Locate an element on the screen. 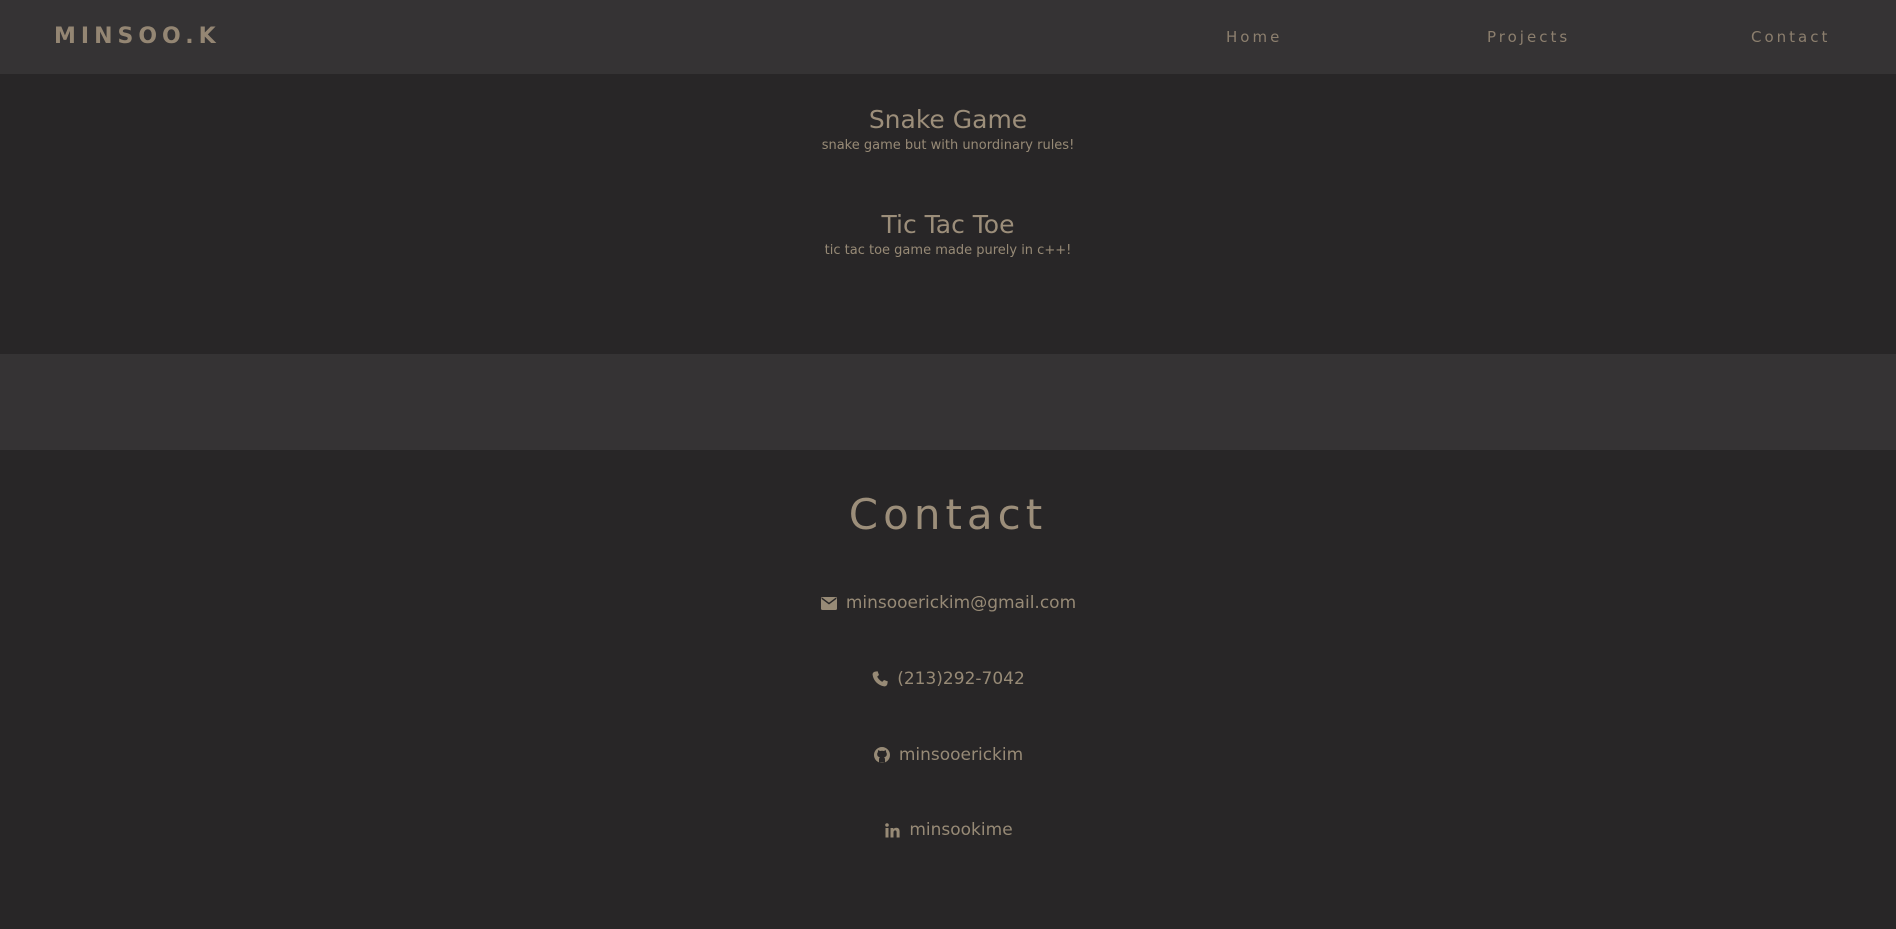 The width and height of the screenshot is (1896, 929). contact-linkedin-text: minsookime is located at coordinates (961, 830).